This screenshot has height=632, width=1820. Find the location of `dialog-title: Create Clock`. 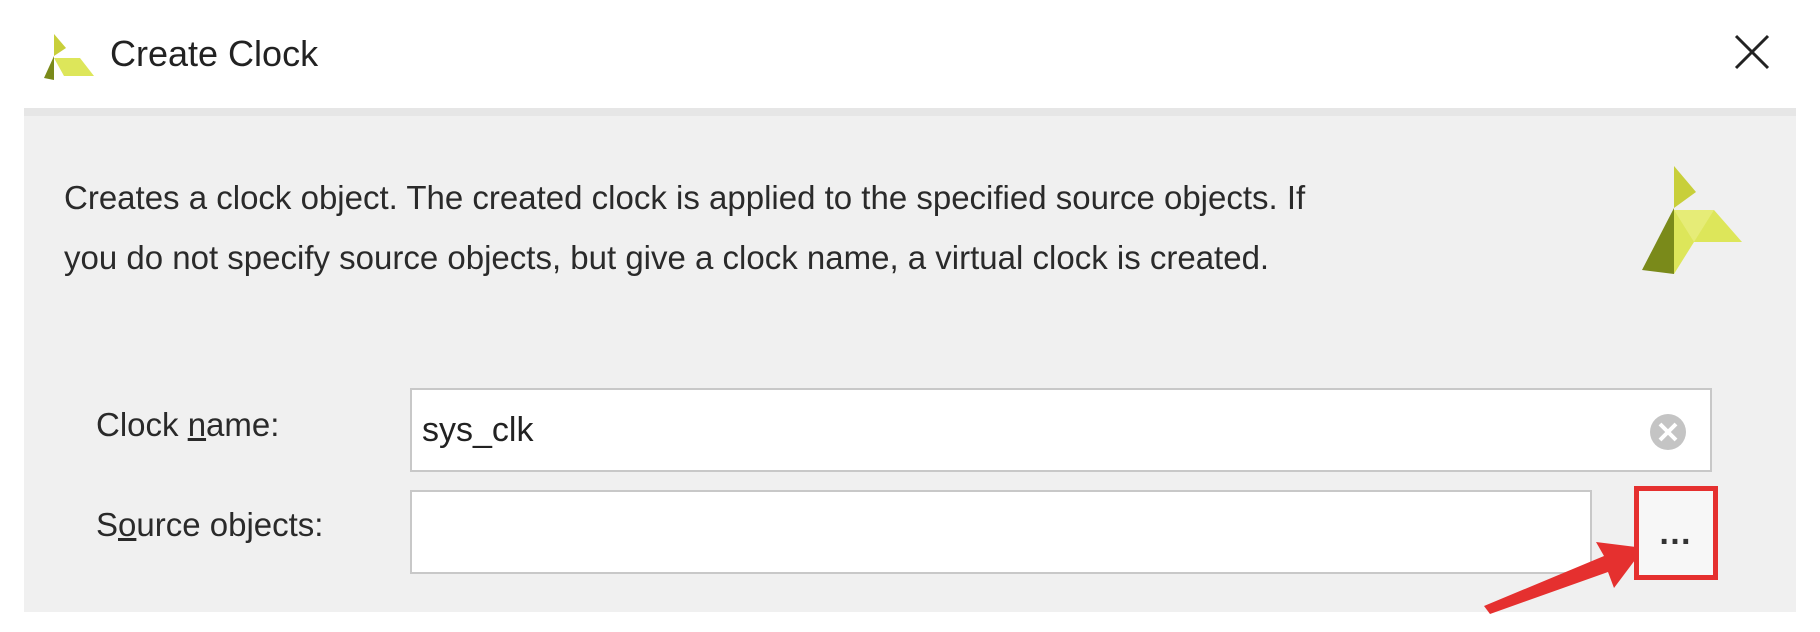

dialog-title: Create Clock is located at coordinates (214, 53).